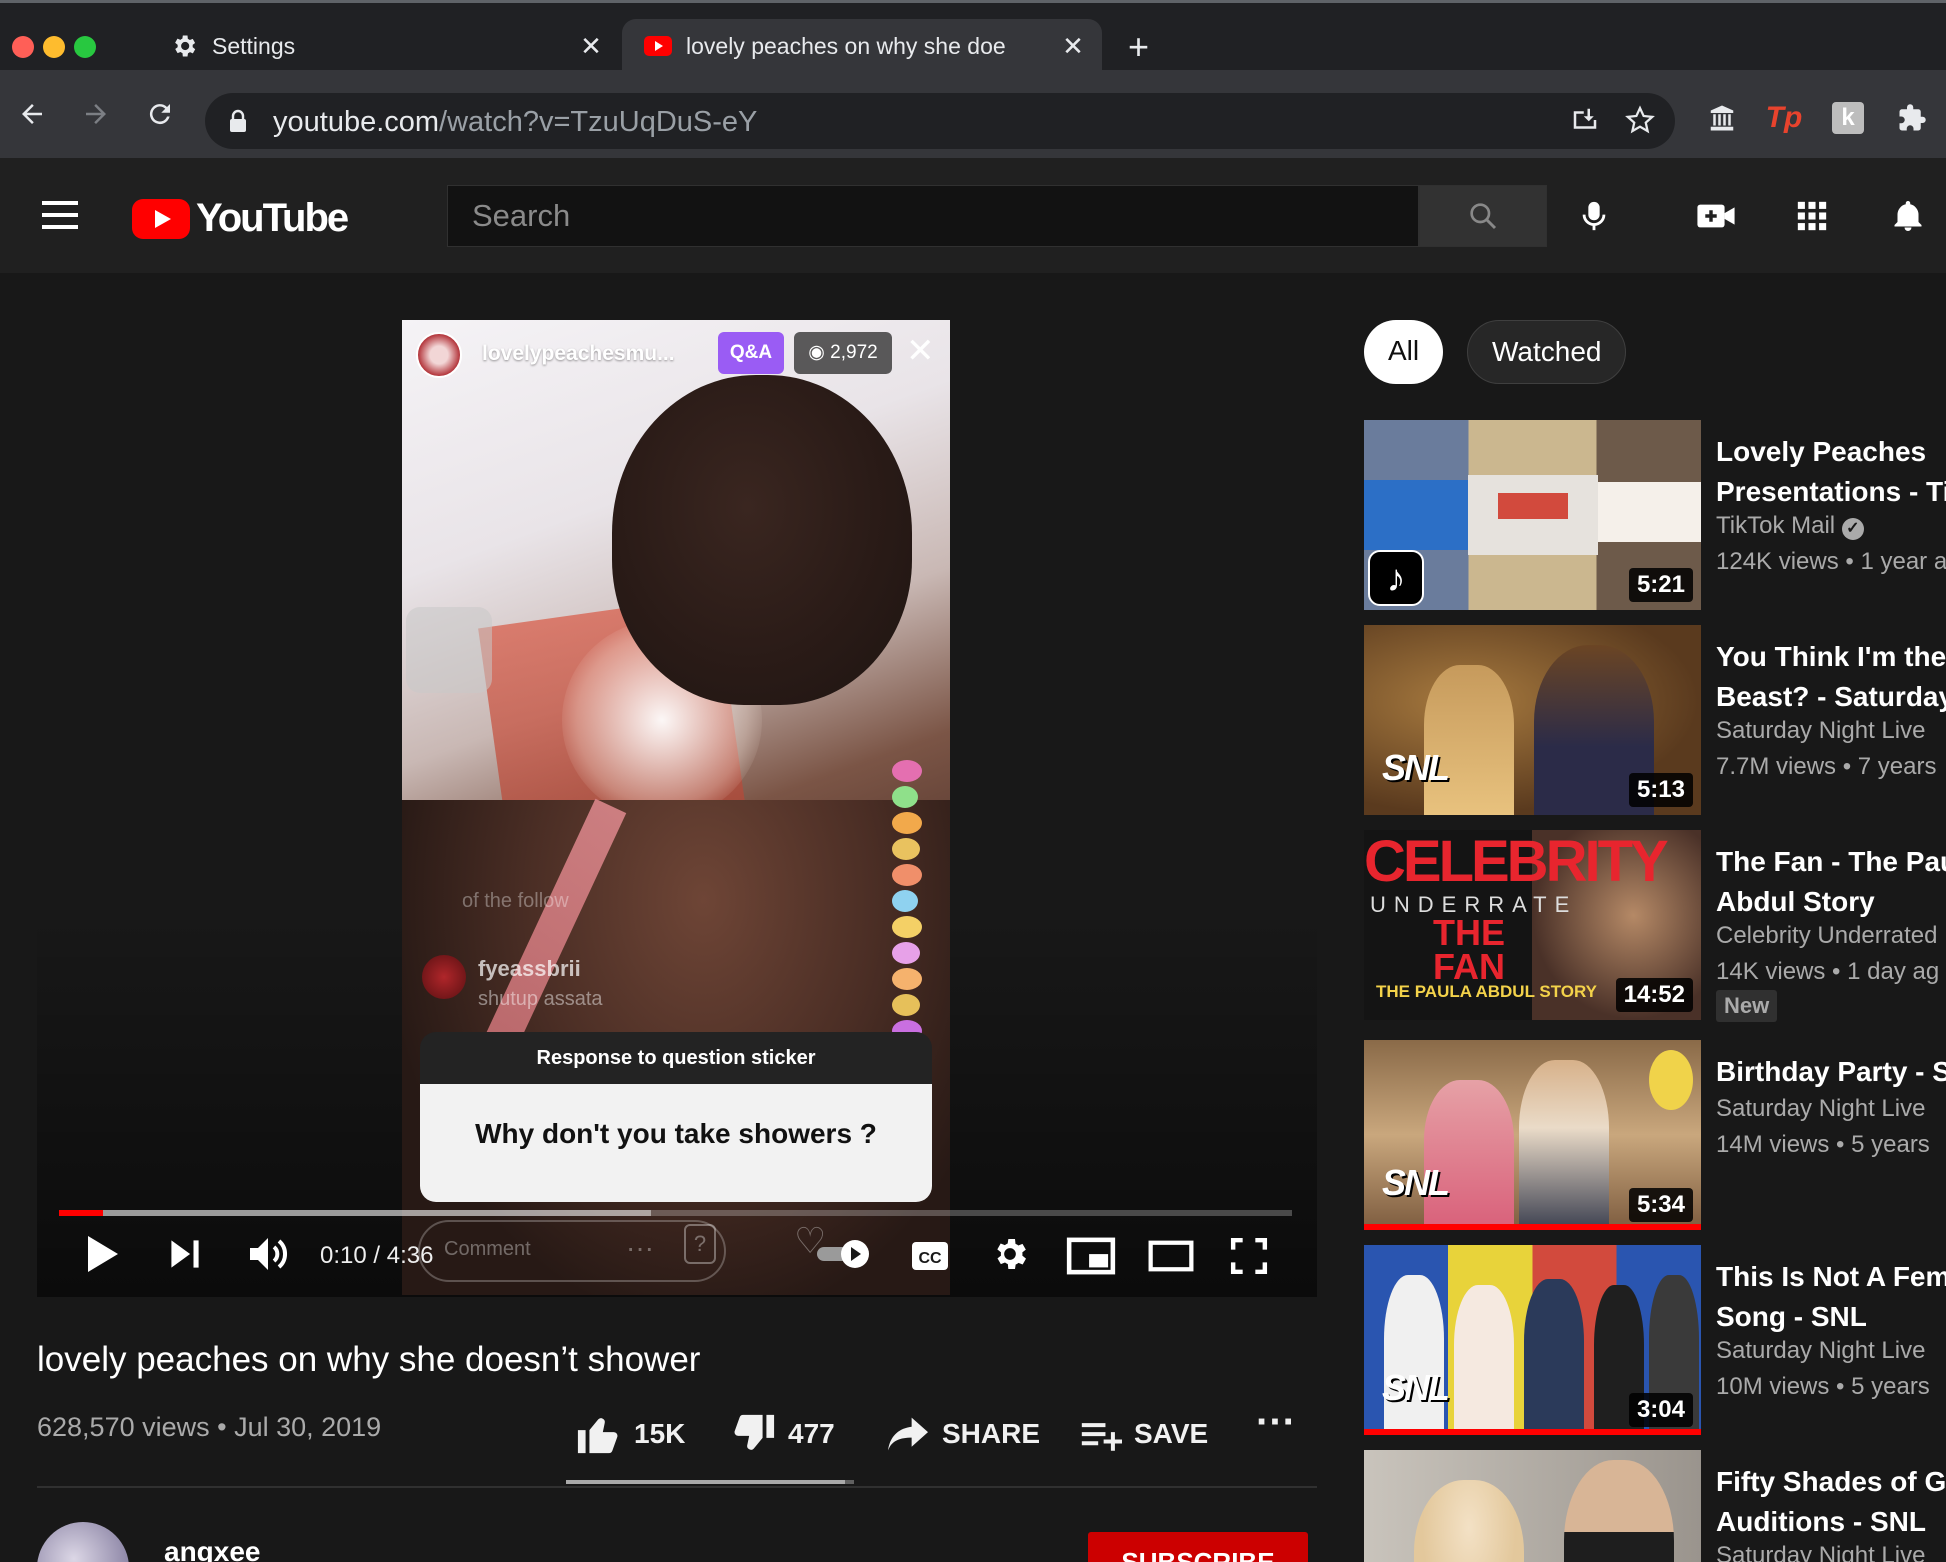 Image resolution: width=1946 pixels, height=1562 pixels. Describe the element at coordinates (1547, 352) in the screenshot. I see `filter-chip-watched: Watched` at that location.